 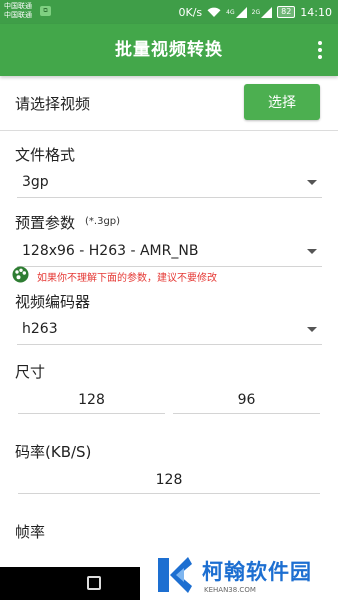 I want to click on watermark-logo-icon, so click(x=174, y=577).